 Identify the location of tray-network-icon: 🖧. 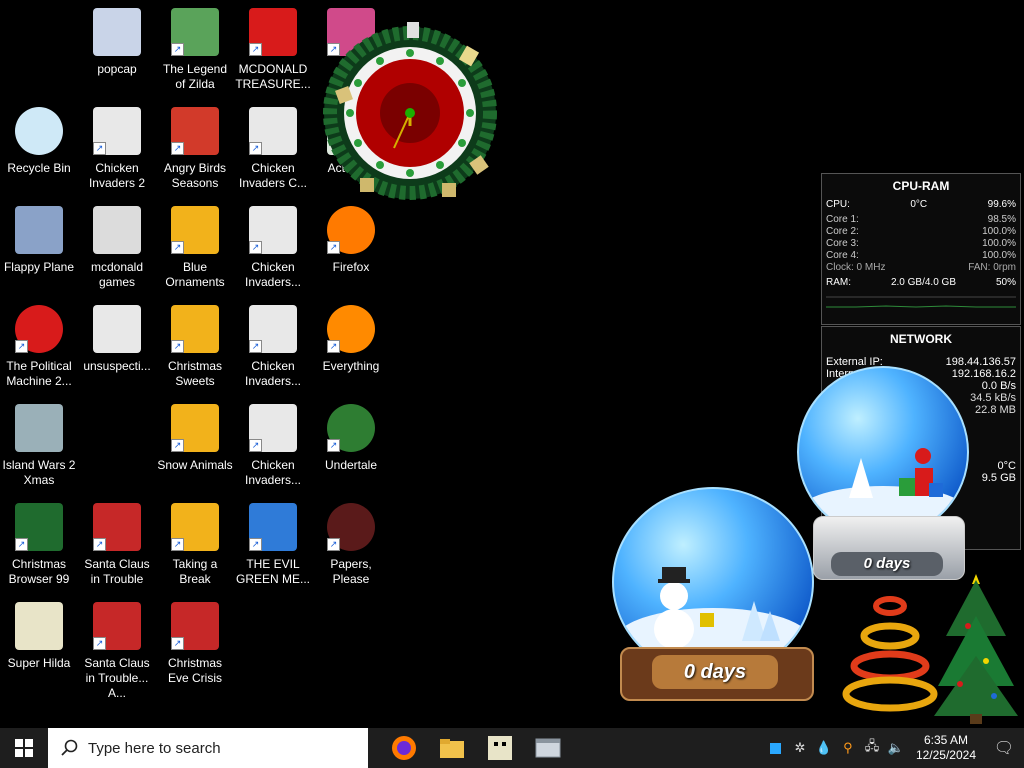
(872, 748).